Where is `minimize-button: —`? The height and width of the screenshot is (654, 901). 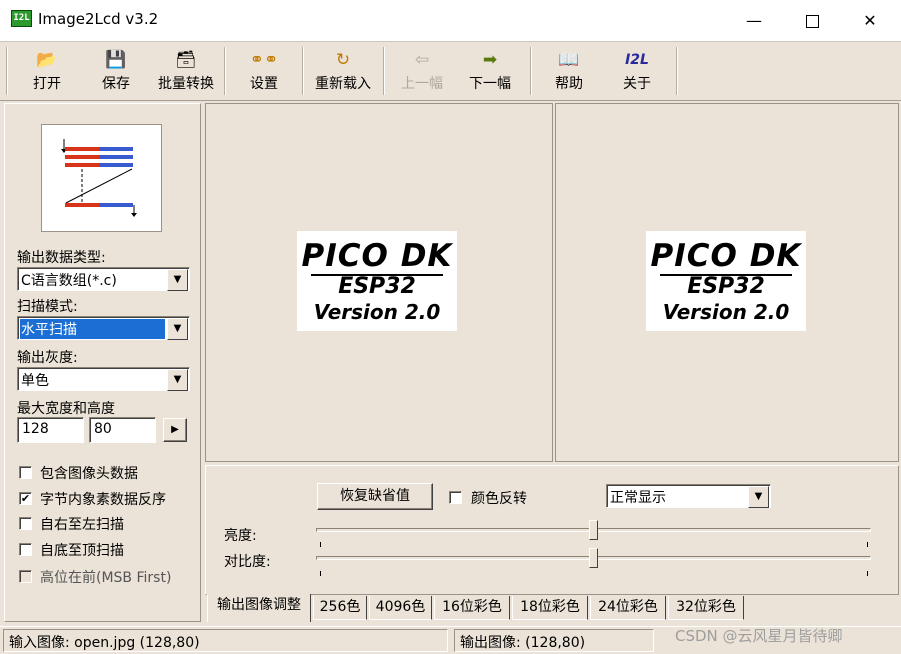 minimize-button: — is located at coordinates (754, 20).